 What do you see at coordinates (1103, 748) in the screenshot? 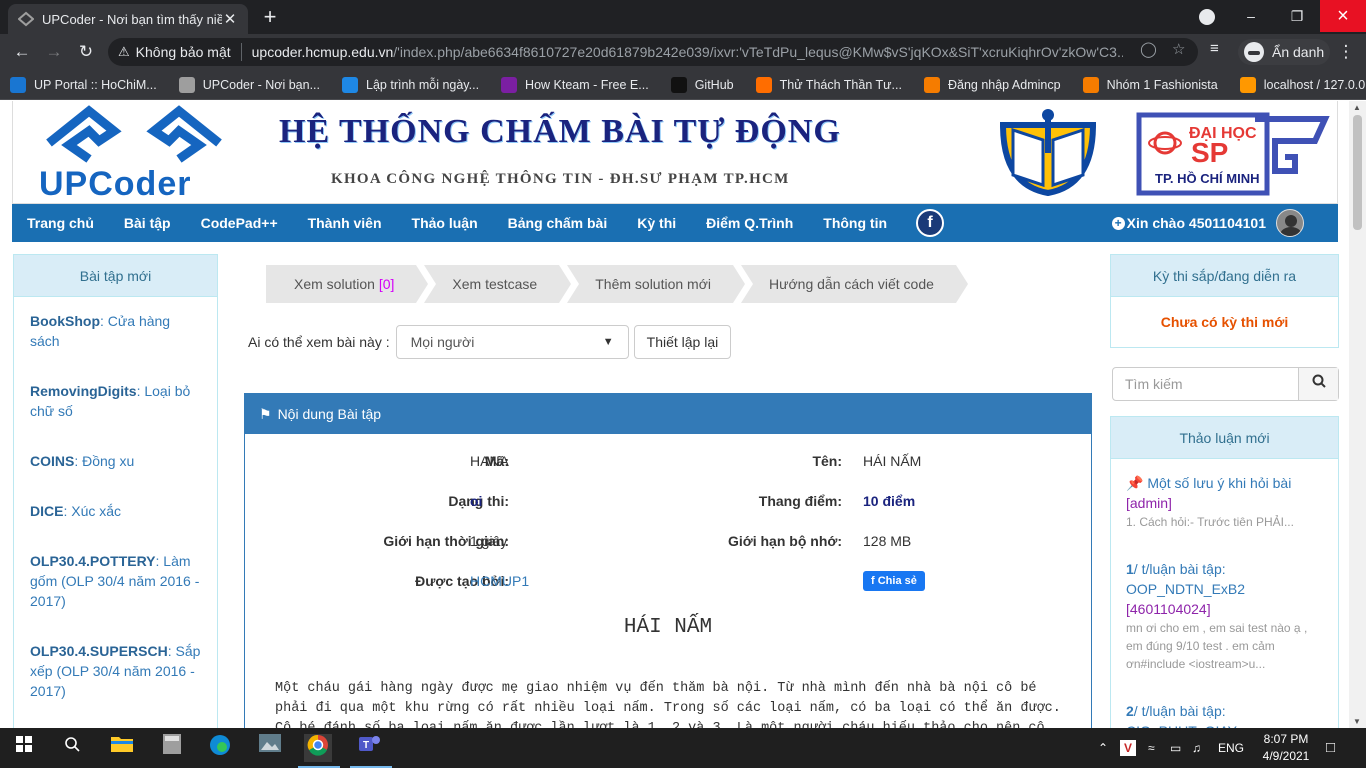
I see `tray-chevron-icon: ⌃` at bounding box center [1103, 748].